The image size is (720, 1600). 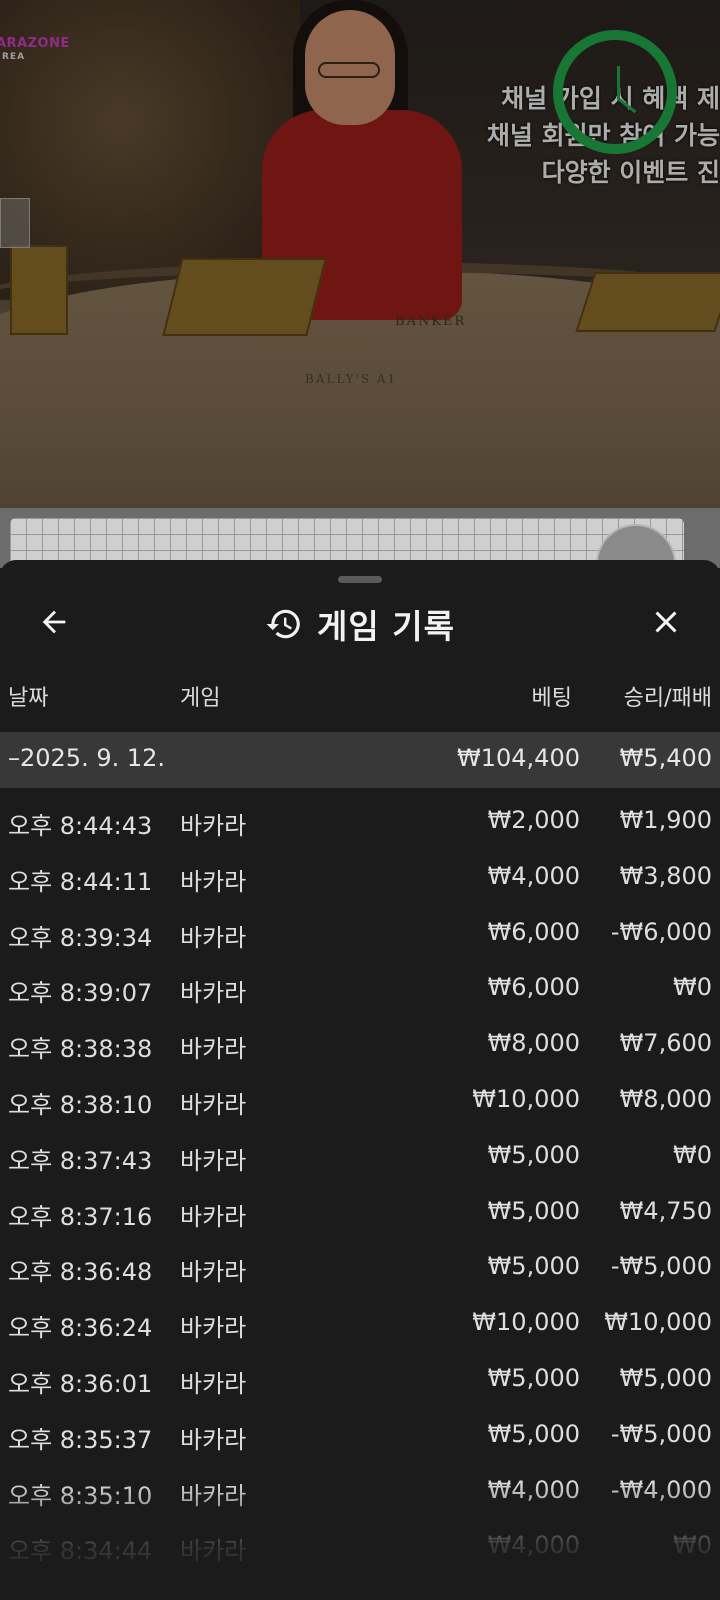 What do you see at coordinates (360, 880) in the screenshot?
I see `history-row: 오후 8:44:11 바카라 ₩4,000 ₩3,800` at bounding box center [360, 880].